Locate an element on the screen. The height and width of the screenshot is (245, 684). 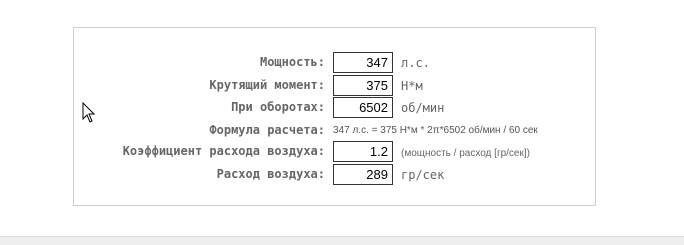
torque-input: 375 is located at coordinates (363, 85).